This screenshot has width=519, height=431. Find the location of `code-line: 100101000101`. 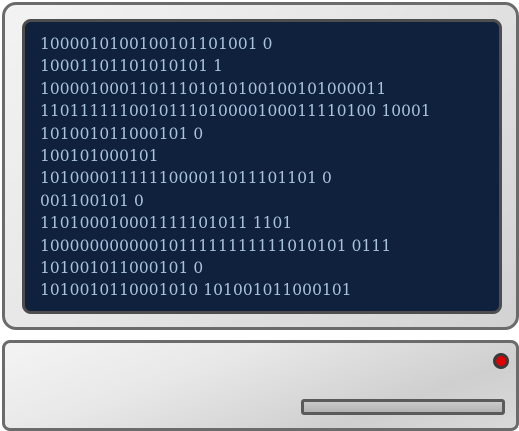

code-line: 100101000101 is located at coordinates (99, 155).